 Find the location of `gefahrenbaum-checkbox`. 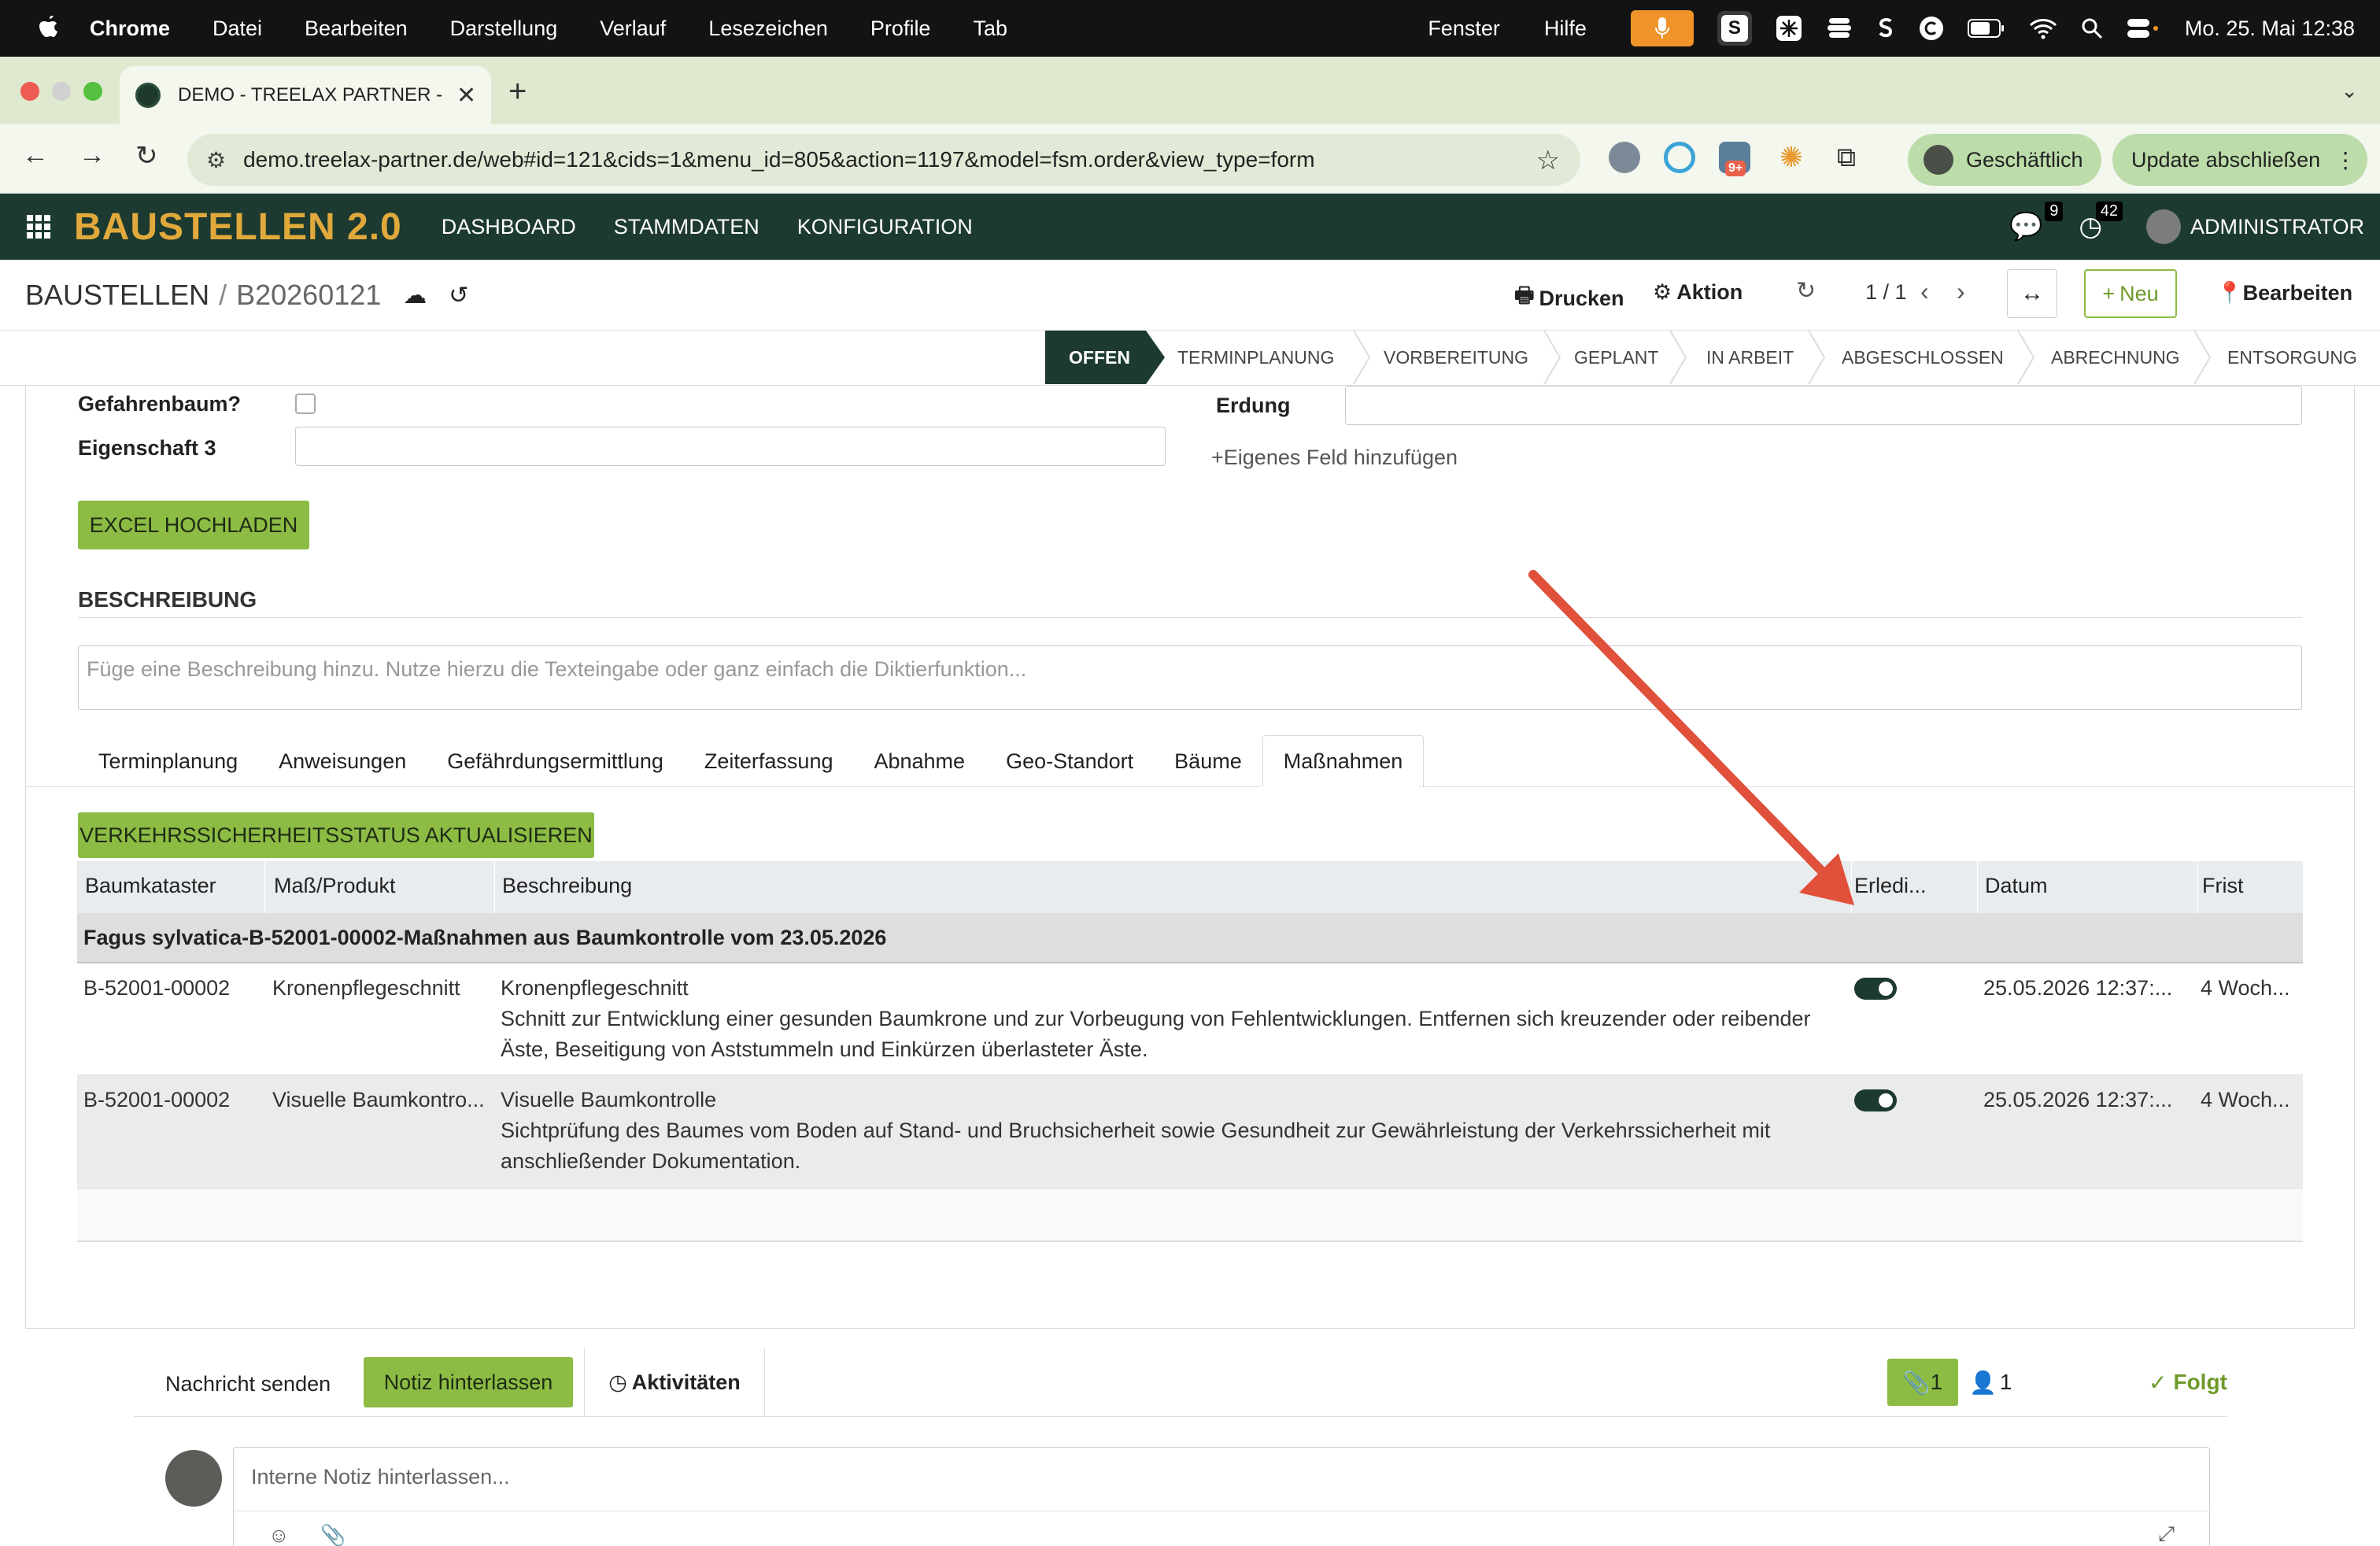

gefahrenbaum-checkbox is located at coordinates (305, 404).